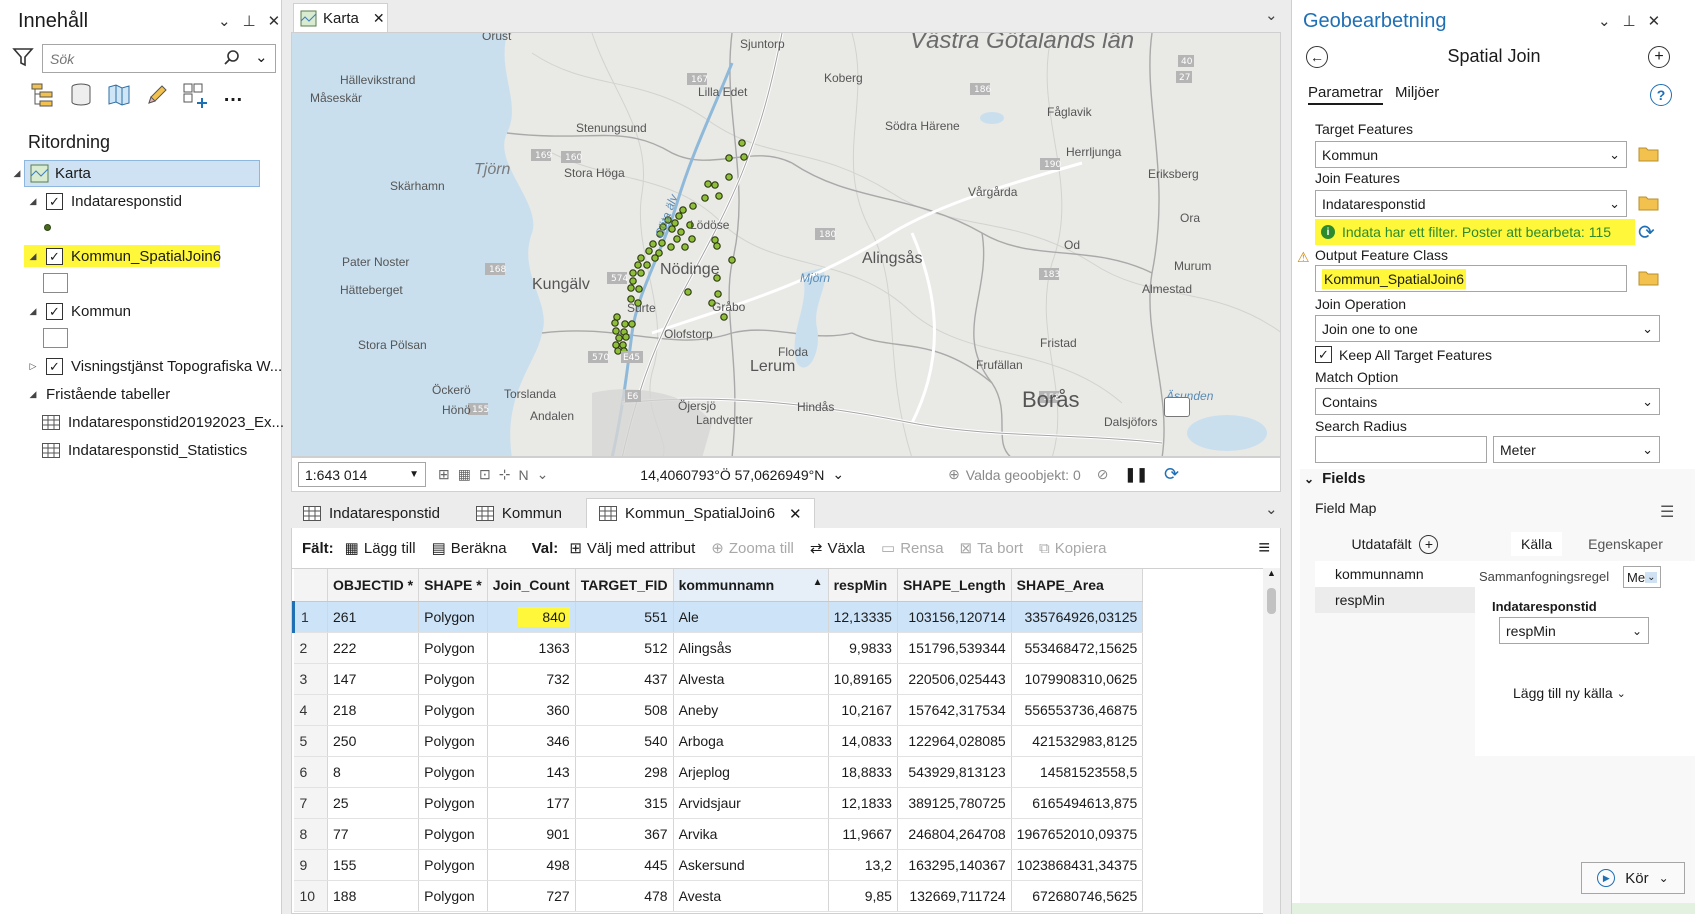  Describe the element at coordinates (55, 338) in the screenshot. I see `polygon-symbol-swatch` at that location.